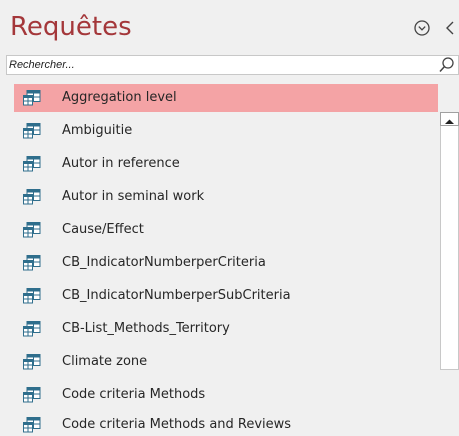 This screenshot has width=459, height=436. Describe the element at coordinates (449, 248) in the screenshot. I see `scrollbar-track` at that location.